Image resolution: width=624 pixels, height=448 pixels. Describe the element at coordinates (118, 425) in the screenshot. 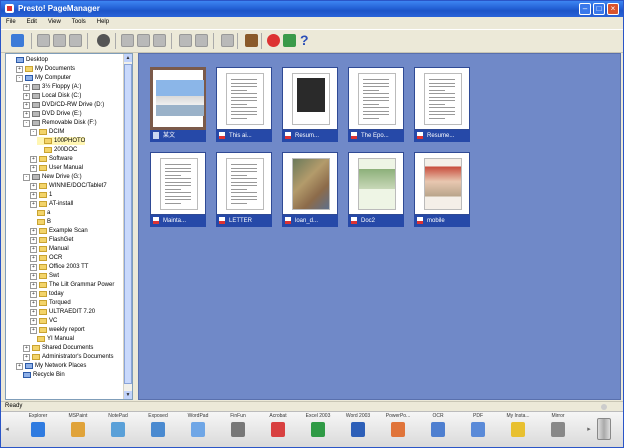

I see `app-launcher: NotePad` at that location.